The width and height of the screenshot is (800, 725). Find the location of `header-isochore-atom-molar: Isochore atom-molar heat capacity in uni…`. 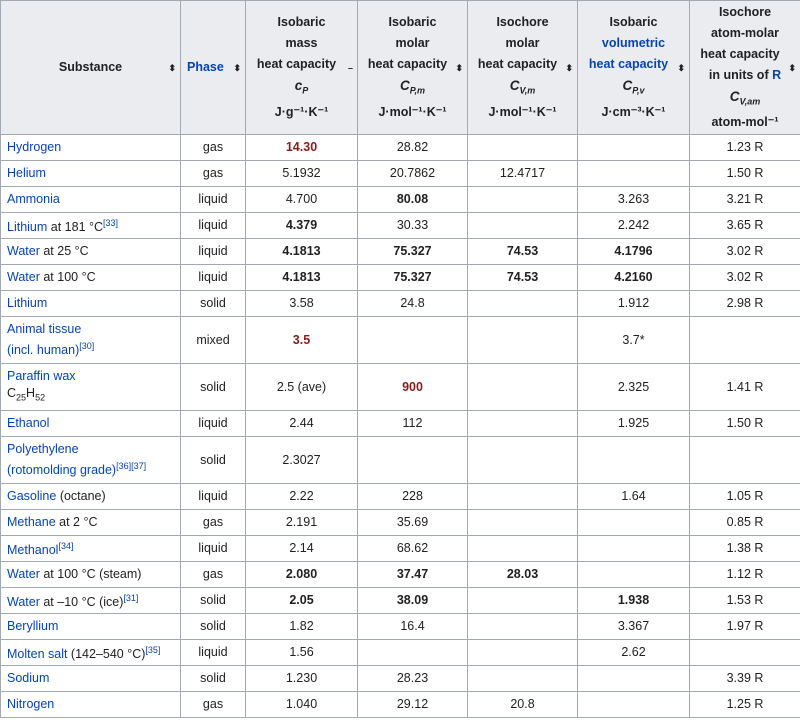

header-isochore-atom-molar: Isochore atom-molar heat capacity in uni… is located at coordinates (744, 67).